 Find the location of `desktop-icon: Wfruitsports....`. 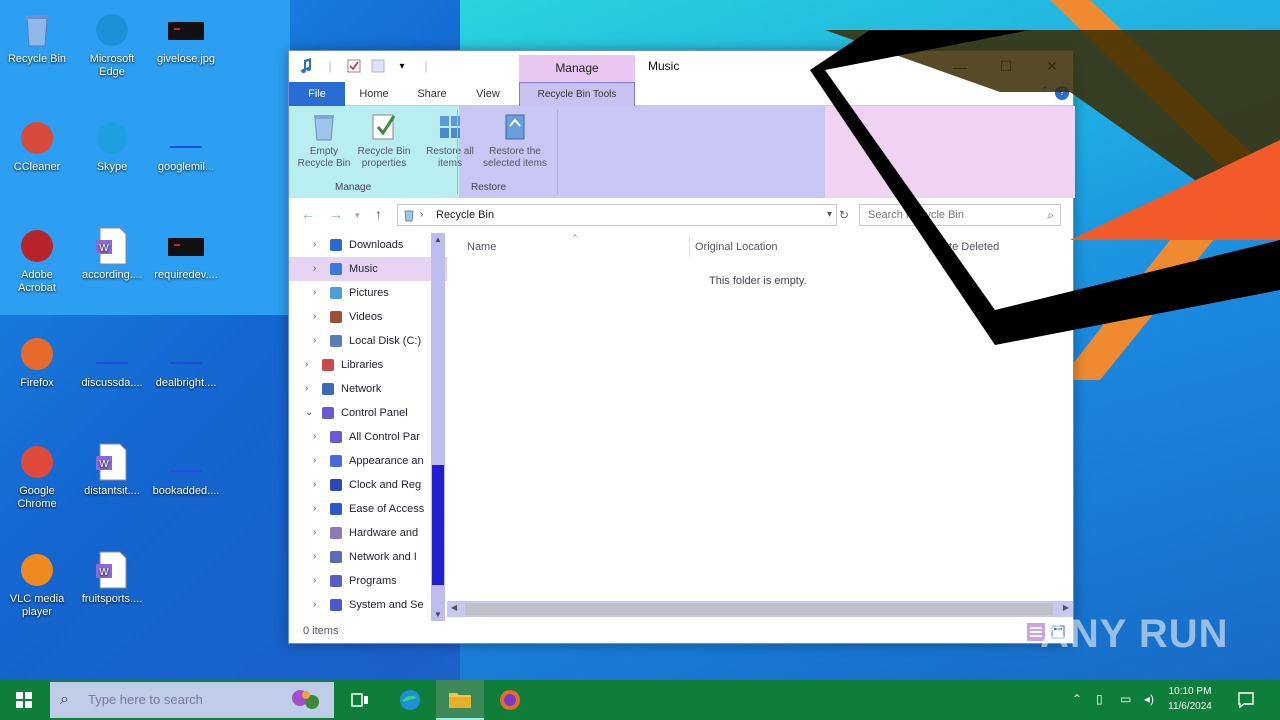

desktop-icon: Wfruitsports.... is located at coordinates (112, 578).